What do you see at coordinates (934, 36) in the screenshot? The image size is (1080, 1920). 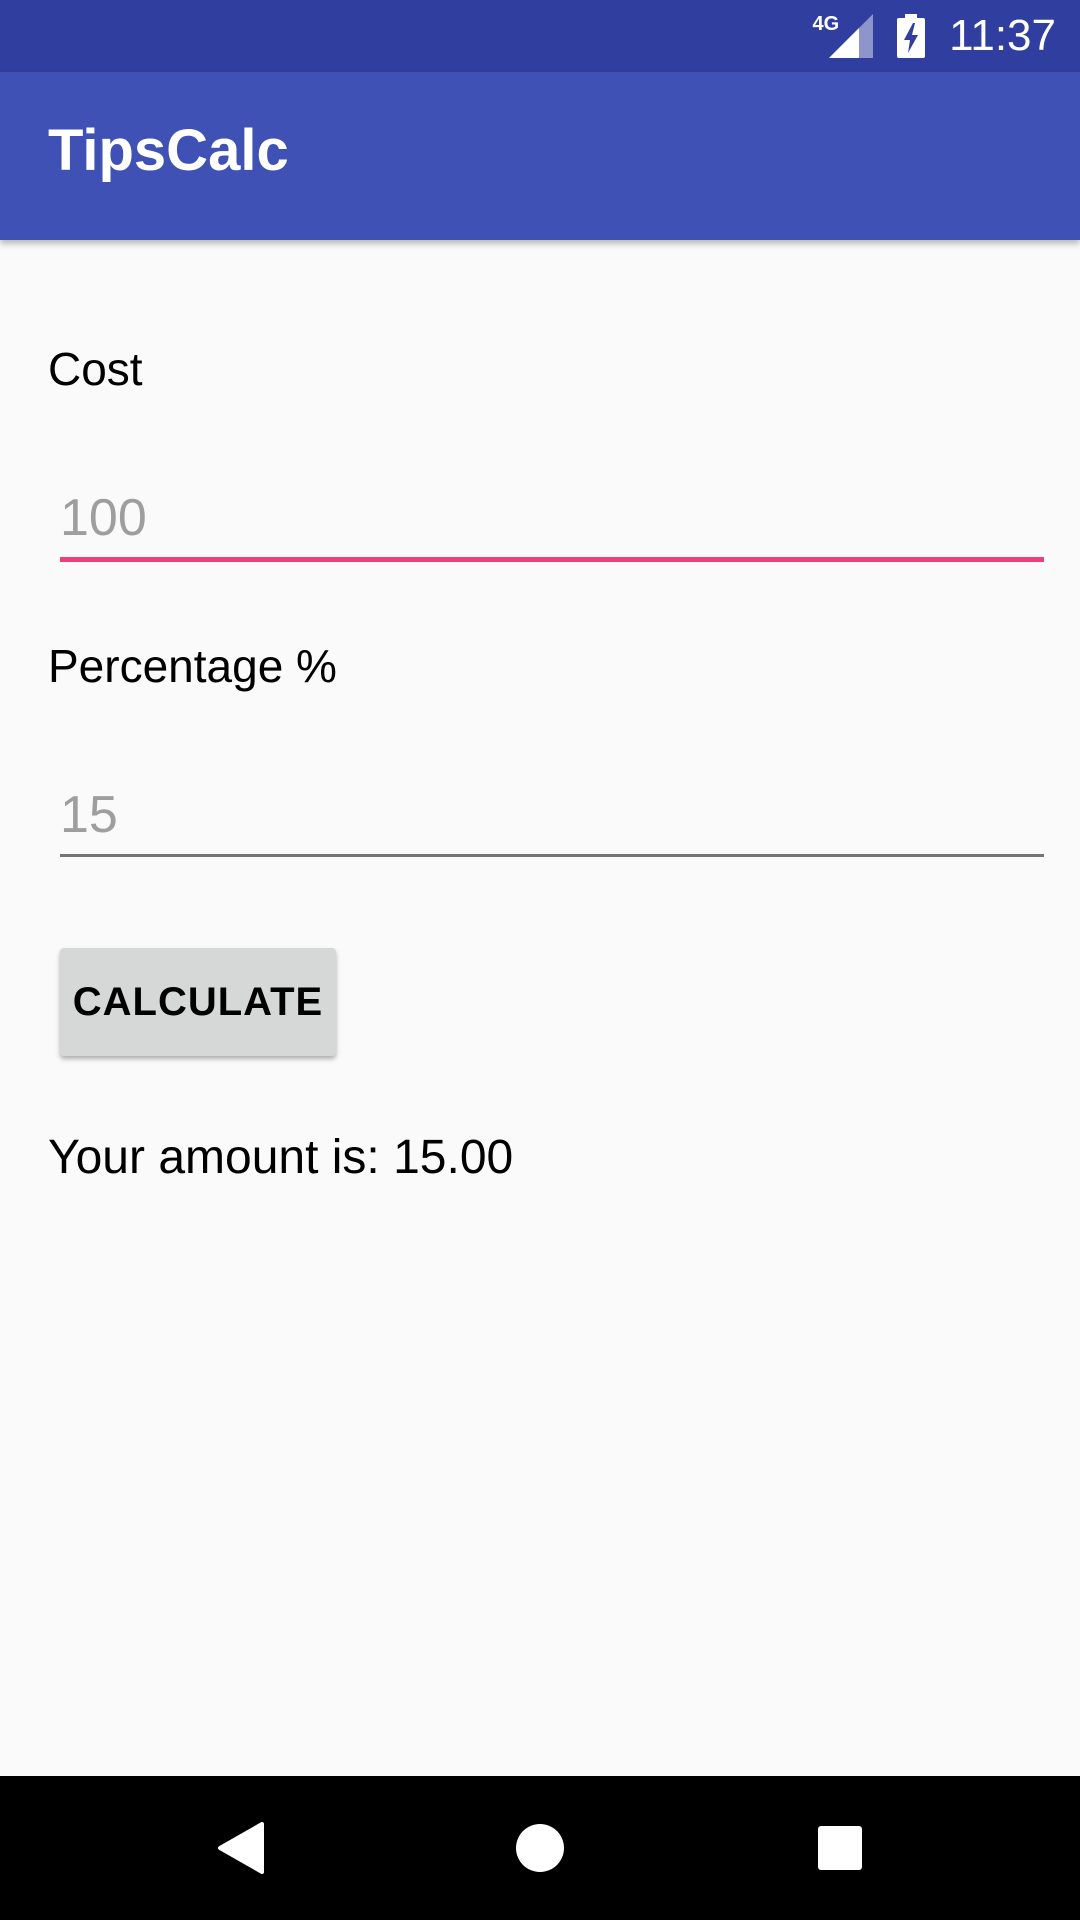 I see `status-icons: 4G 11:37` at bounding box center [934, 36].